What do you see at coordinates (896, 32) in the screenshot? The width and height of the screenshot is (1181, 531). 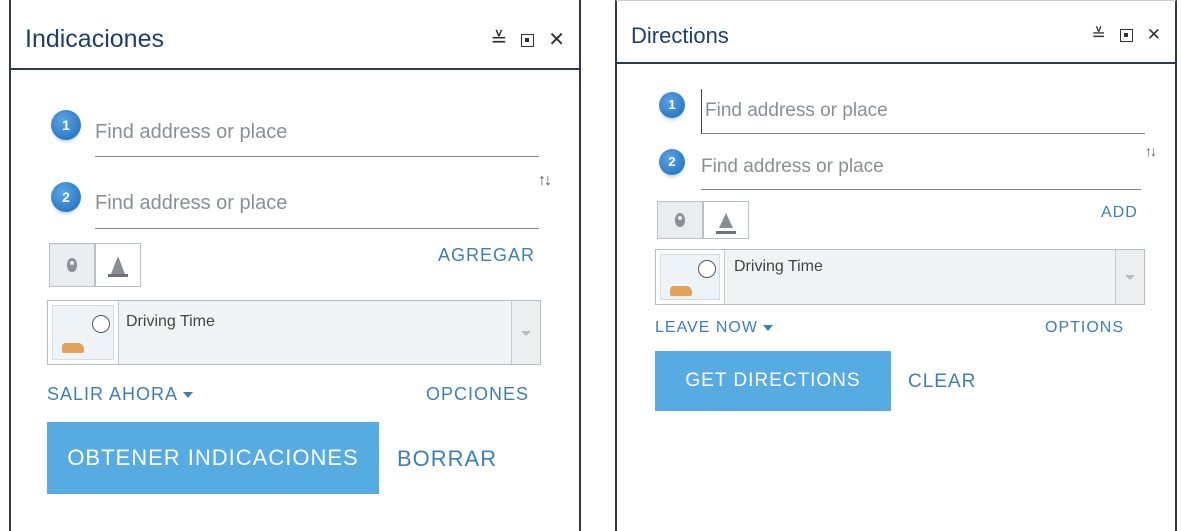 I see `panel-titlebar: Directions ≚ ✕` at bounding box center [896, 32].